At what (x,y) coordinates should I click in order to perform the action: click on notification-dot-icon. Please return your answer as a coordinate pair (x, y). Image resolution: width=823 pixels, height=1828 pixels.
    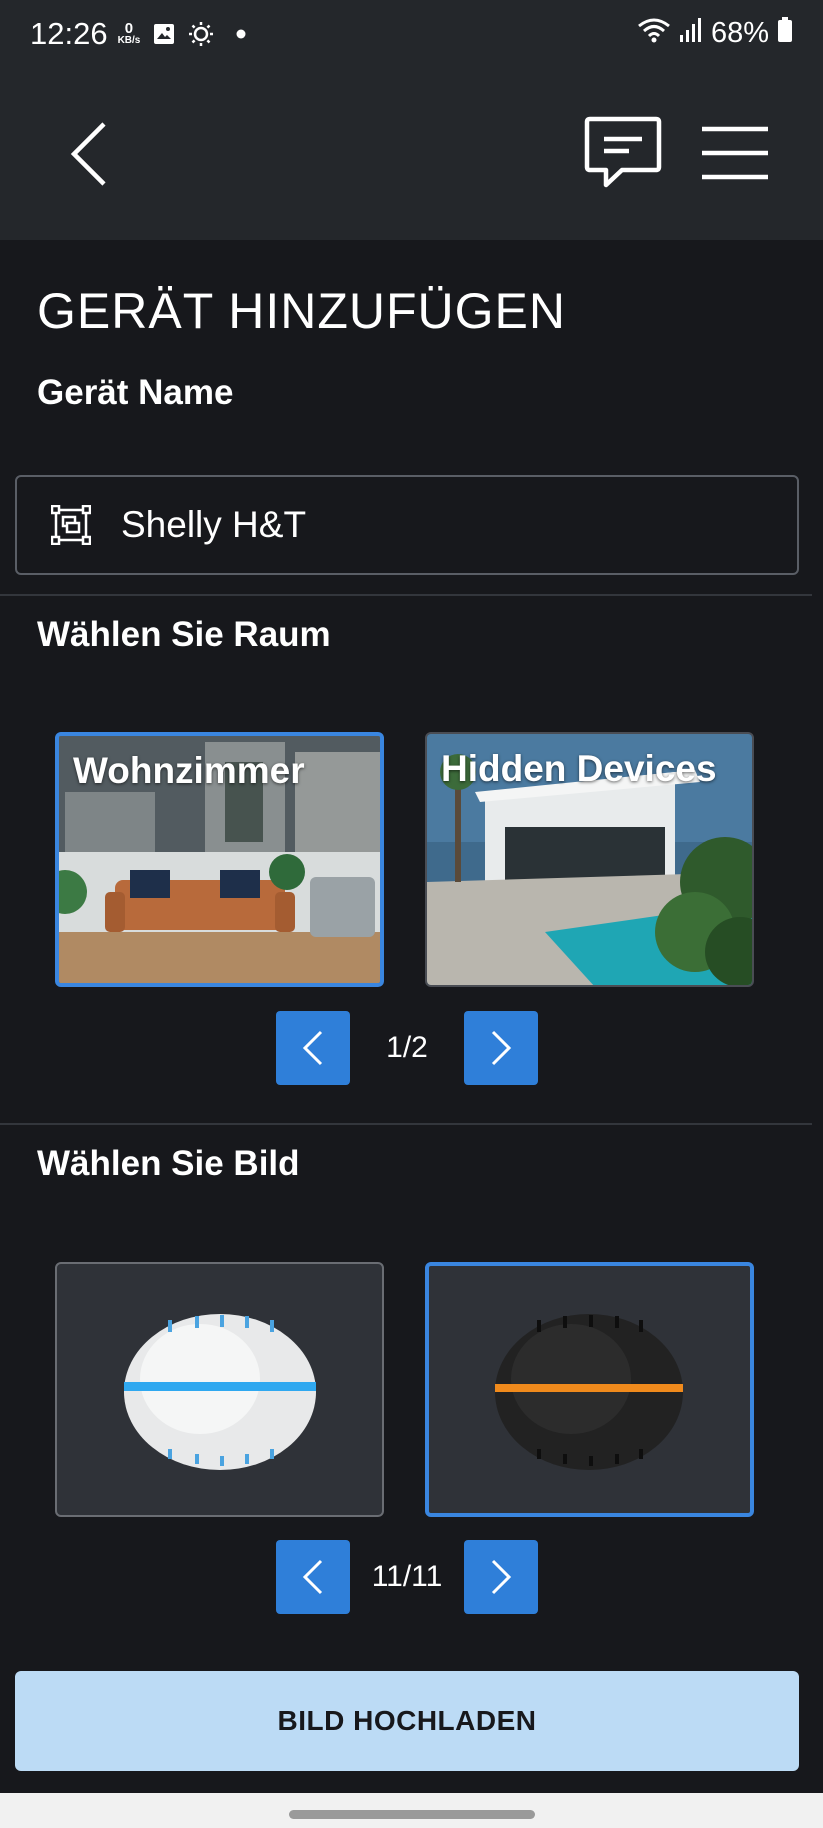
    Looking at the image, I should click on (241, 34).